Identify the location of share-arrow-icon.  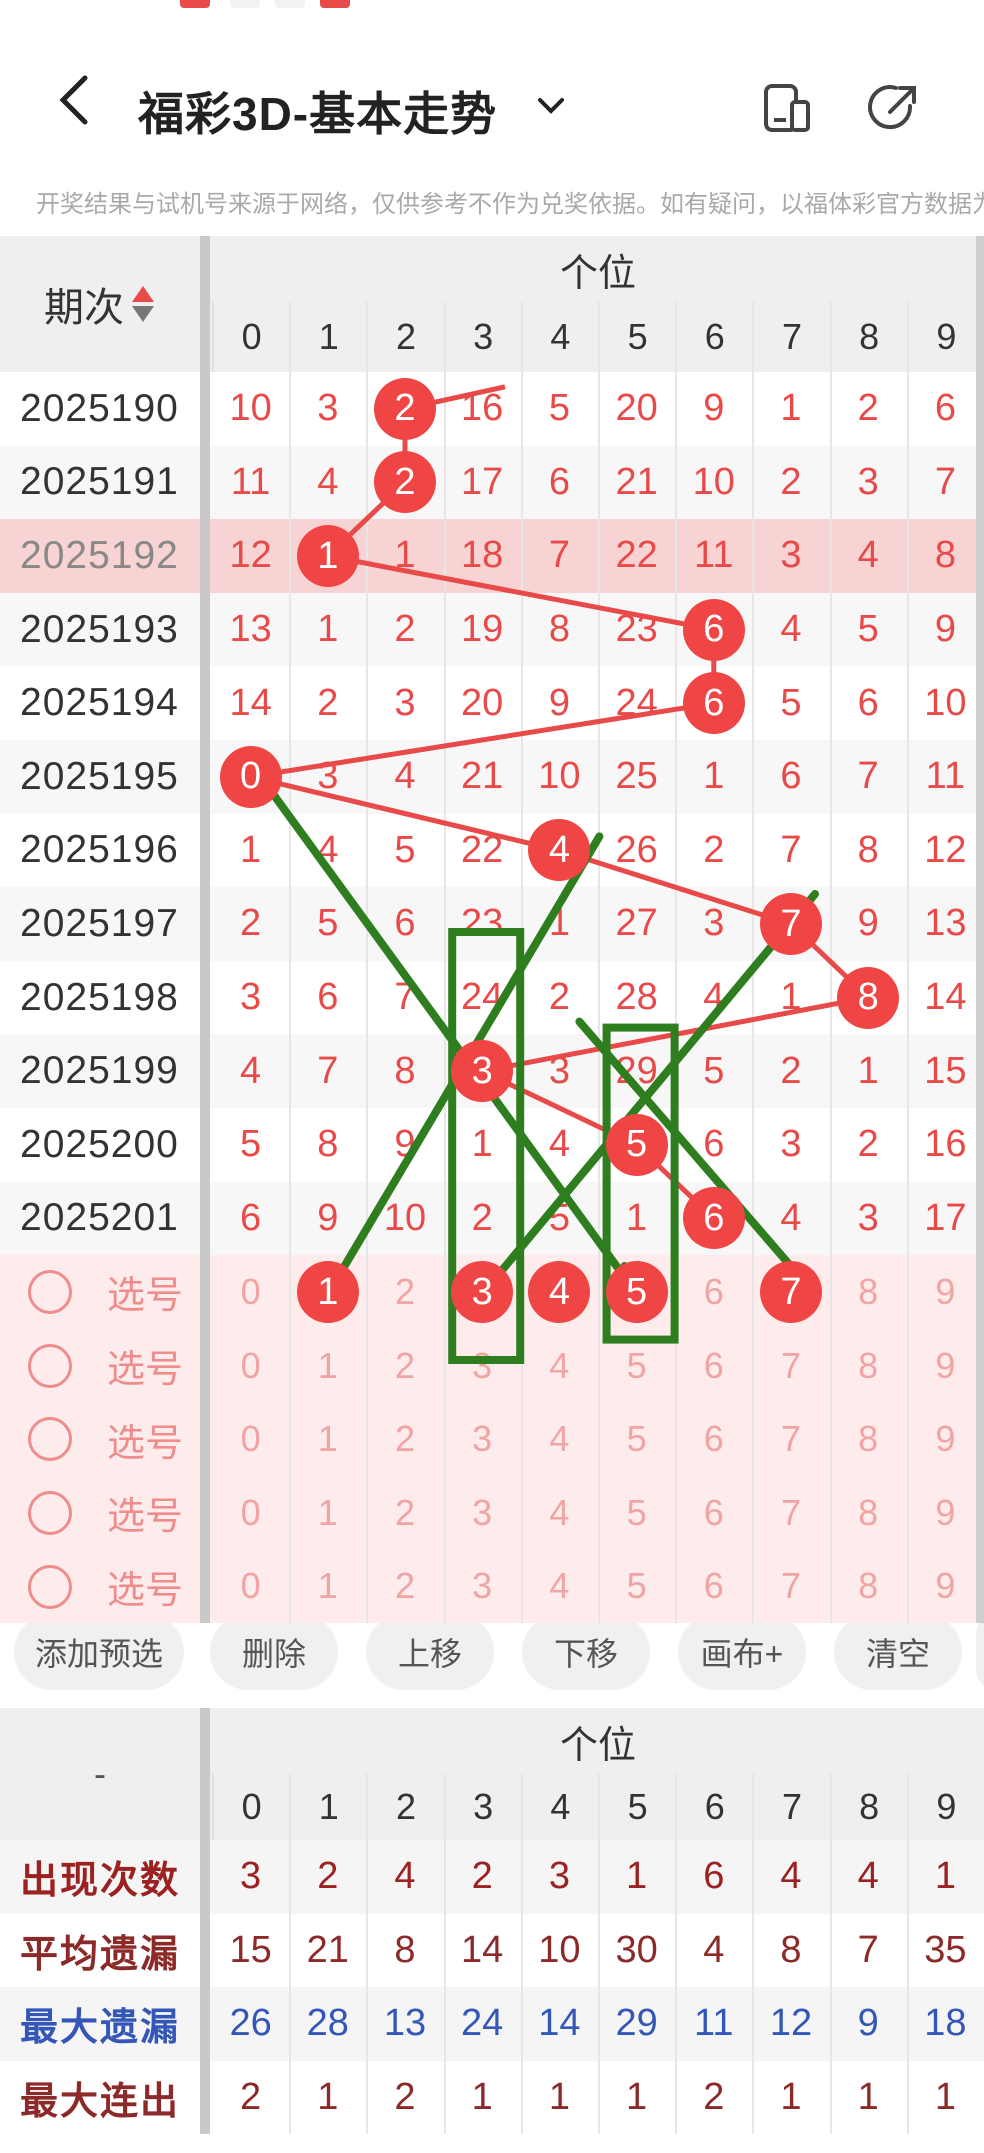
(894, 108).